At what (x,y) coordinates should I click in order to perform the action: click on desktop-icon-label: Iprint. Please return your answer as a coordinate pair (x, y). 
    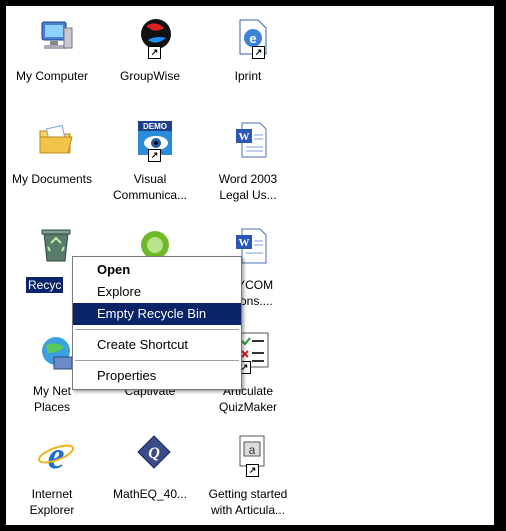
    Looking at the image, I should click on (248, 76).